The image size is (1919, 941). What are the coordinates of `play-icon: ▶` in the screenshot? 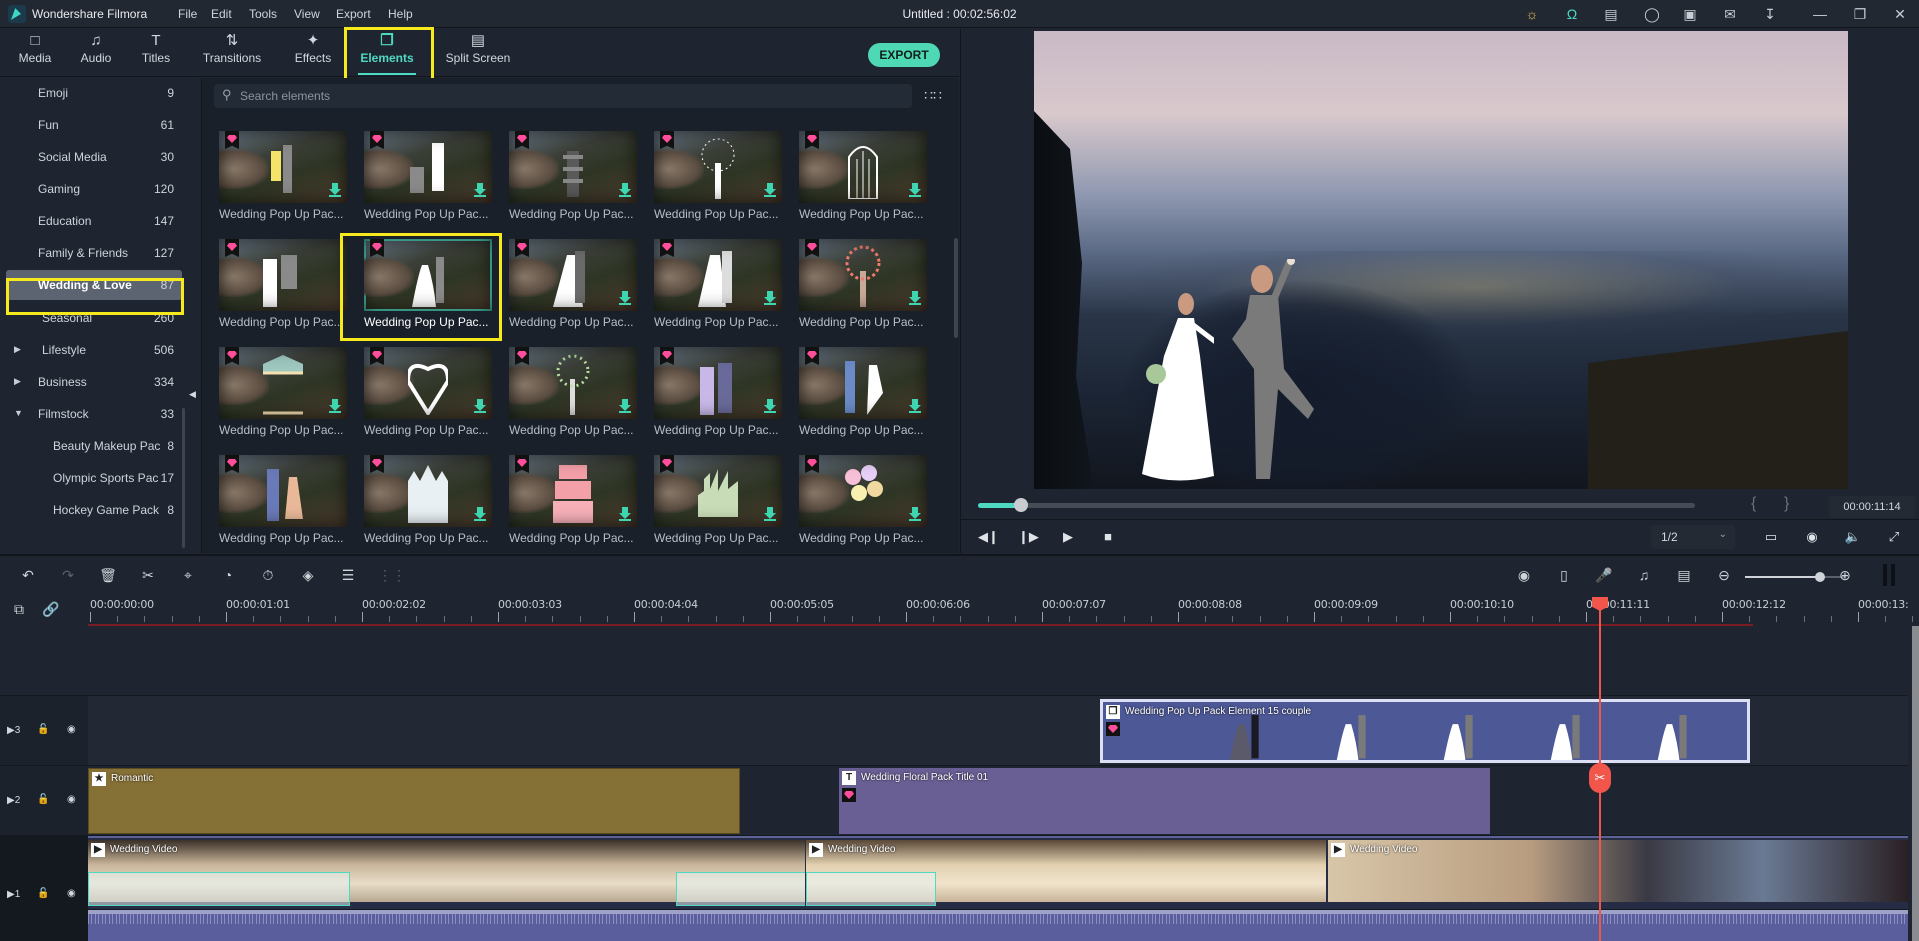 It's located at (1068, 537).